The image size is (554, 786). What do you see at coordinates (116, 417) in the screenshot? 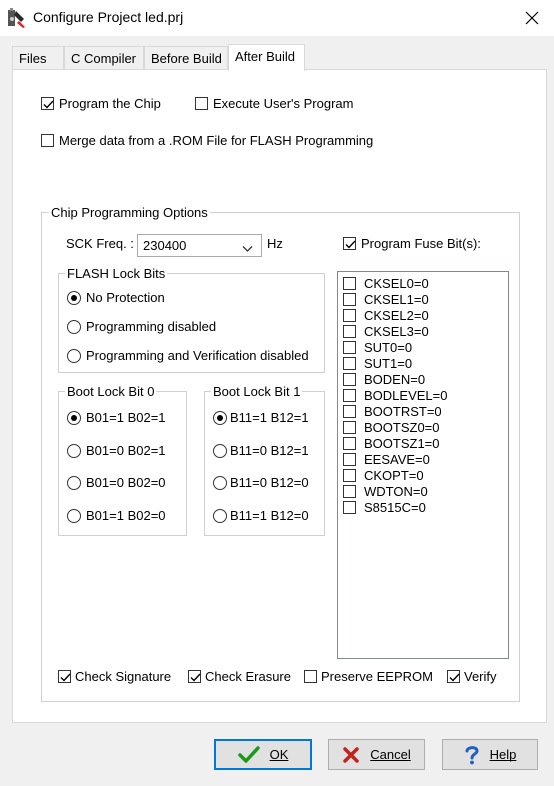
I see `boot-lock-0-option-1-radio: B01=1 B02=1` at bounding box center [116, 417].